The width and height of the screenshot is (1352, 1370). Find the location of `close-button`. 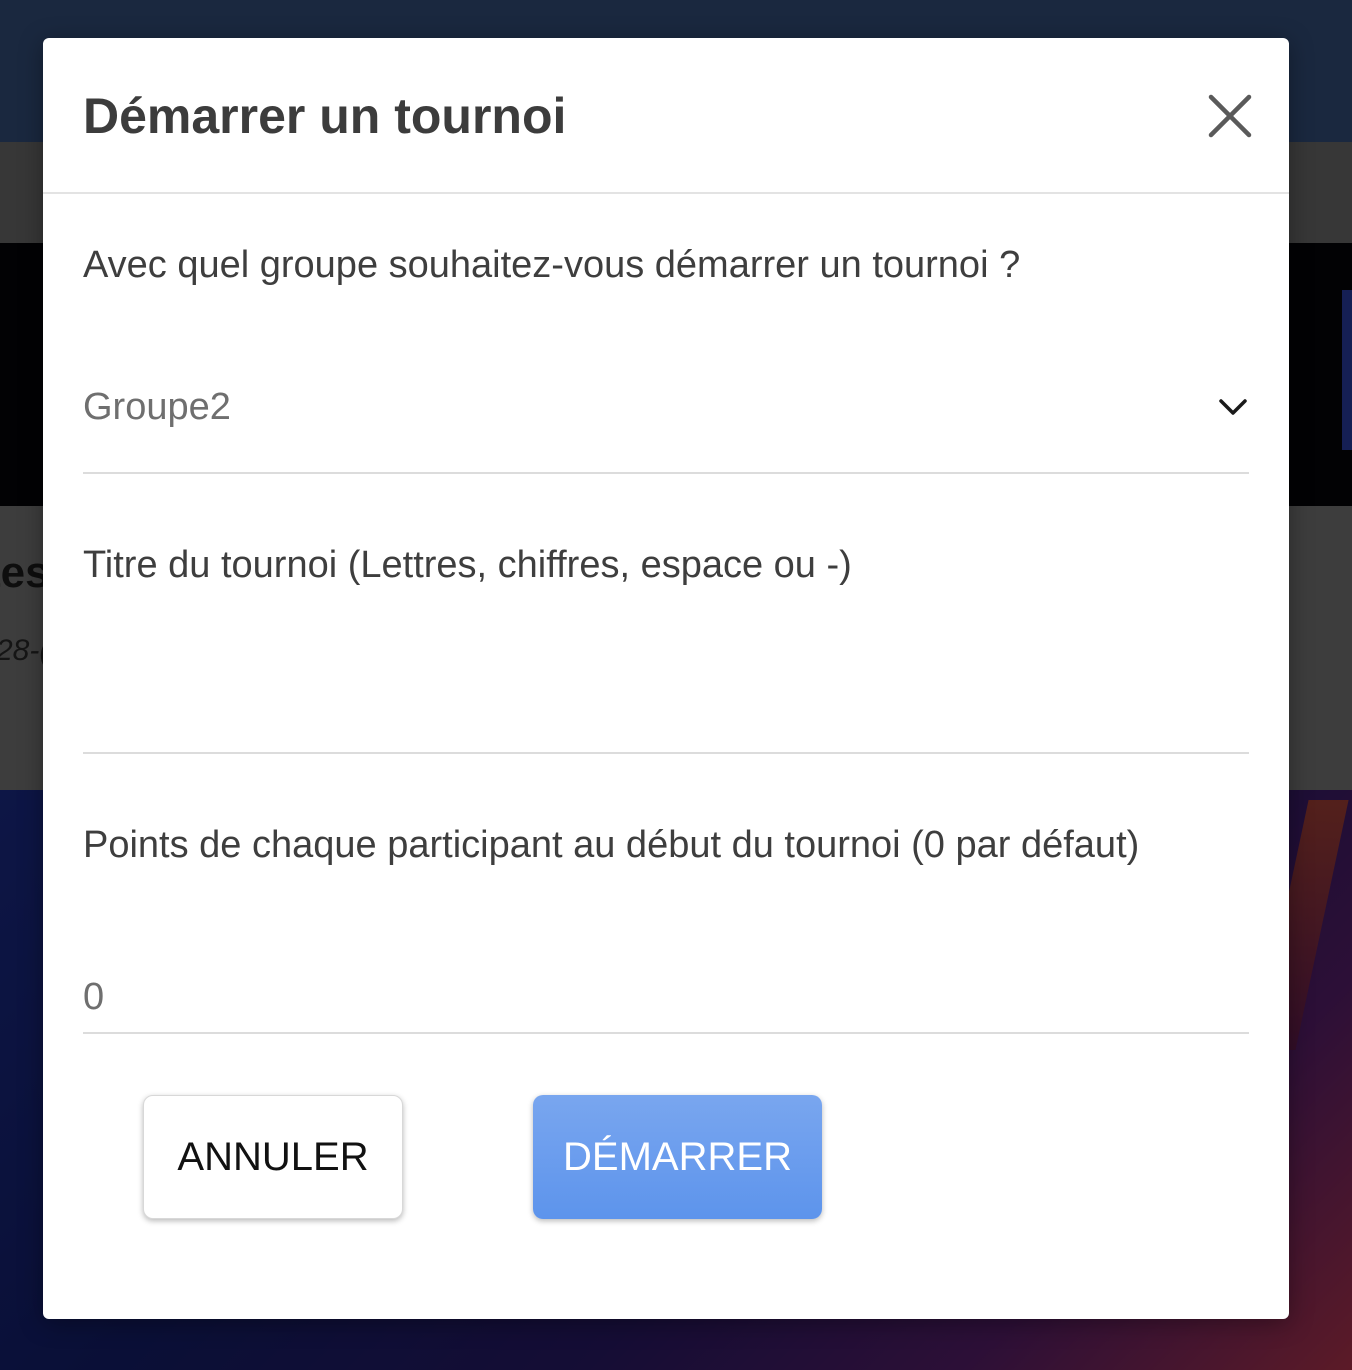

close-button is located at coordinates (1230, 116).